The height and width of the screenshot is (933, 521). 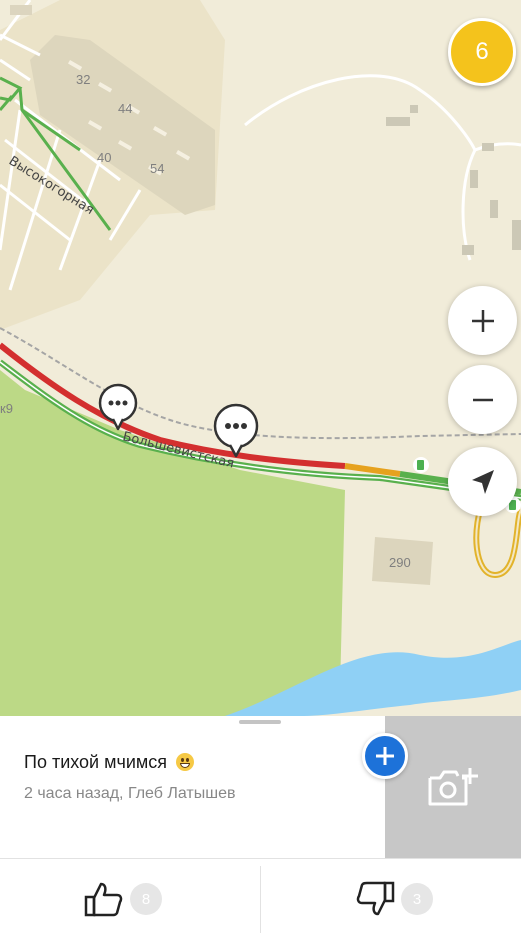 I want to click on my-location-button, so click(x=482, y=481).